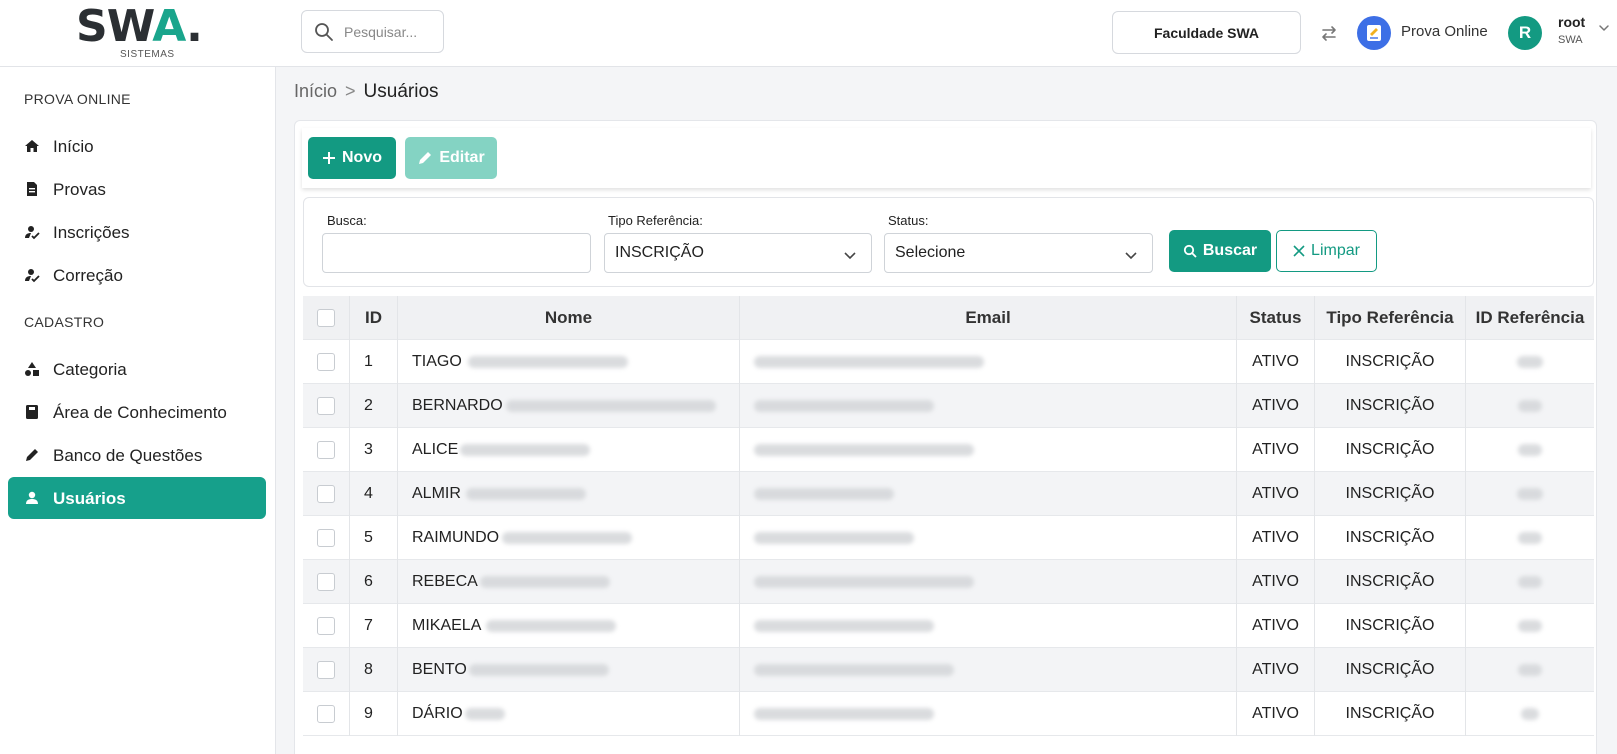 The width and height of the screenshot is (1617, 754). What do you see at coordinates (326, 318) in the screenshot?
I see `select-all-checkbox` at bounding box center [326, 318].